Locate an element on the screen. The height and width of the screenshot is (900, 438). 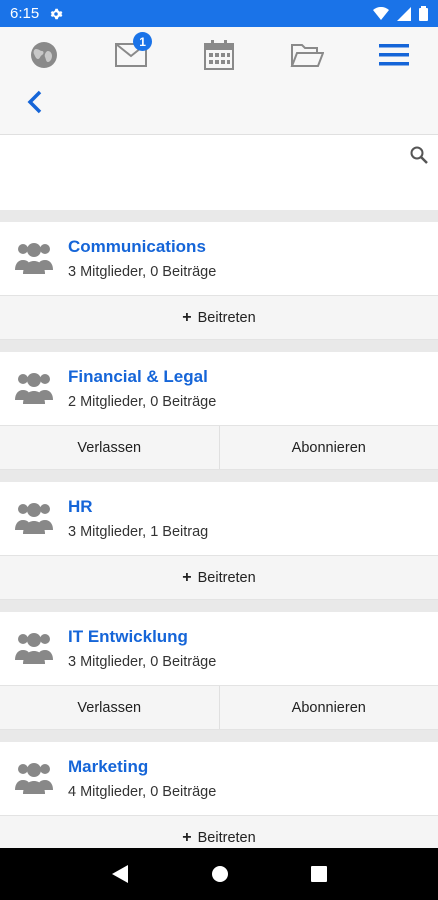
nav-calendar is located at coordinates (219, 55).